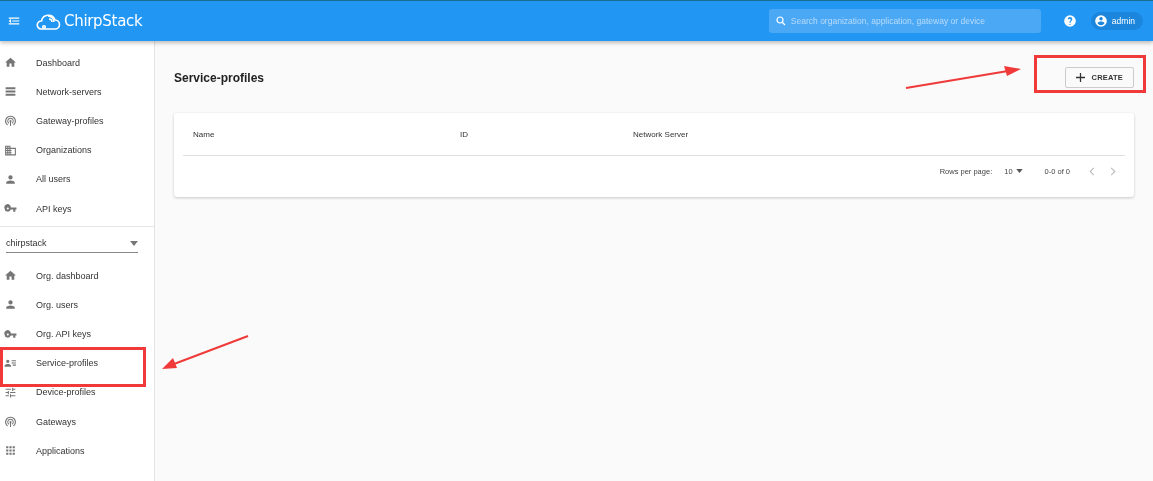 The width and height of the screenshot is (1153, 481). What do you see at coordinates (77, 150) in the screenshot?
I see `sidebar-item: Organizations` at bounding box center [77, 150].